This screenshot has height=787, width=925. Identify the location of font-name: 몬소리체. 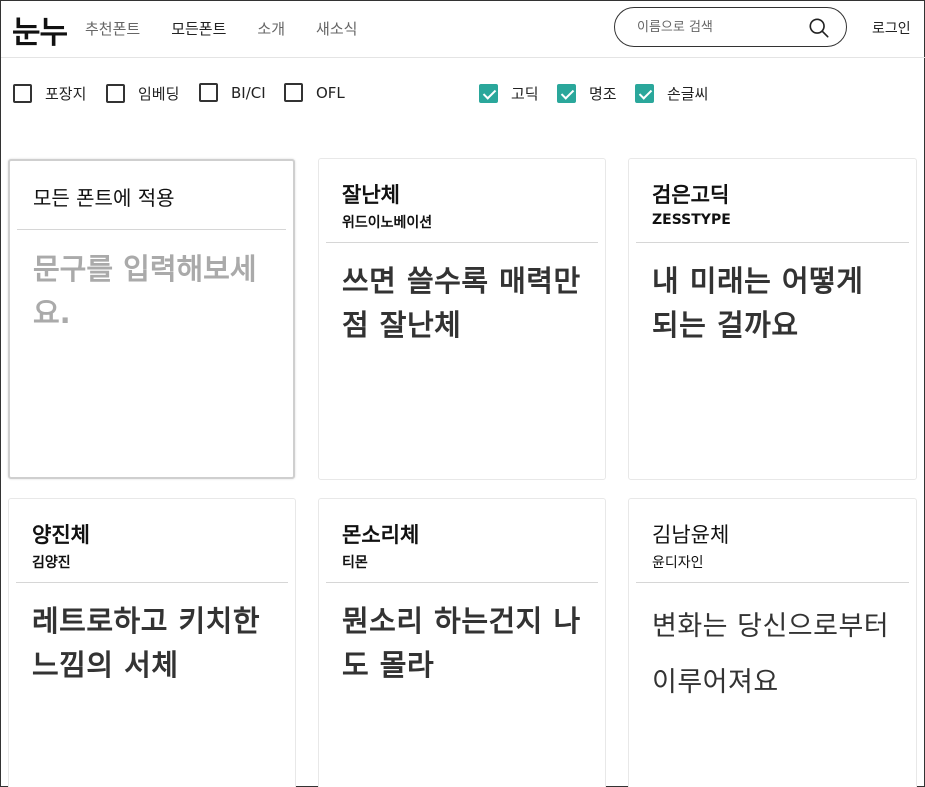
(381, 535).